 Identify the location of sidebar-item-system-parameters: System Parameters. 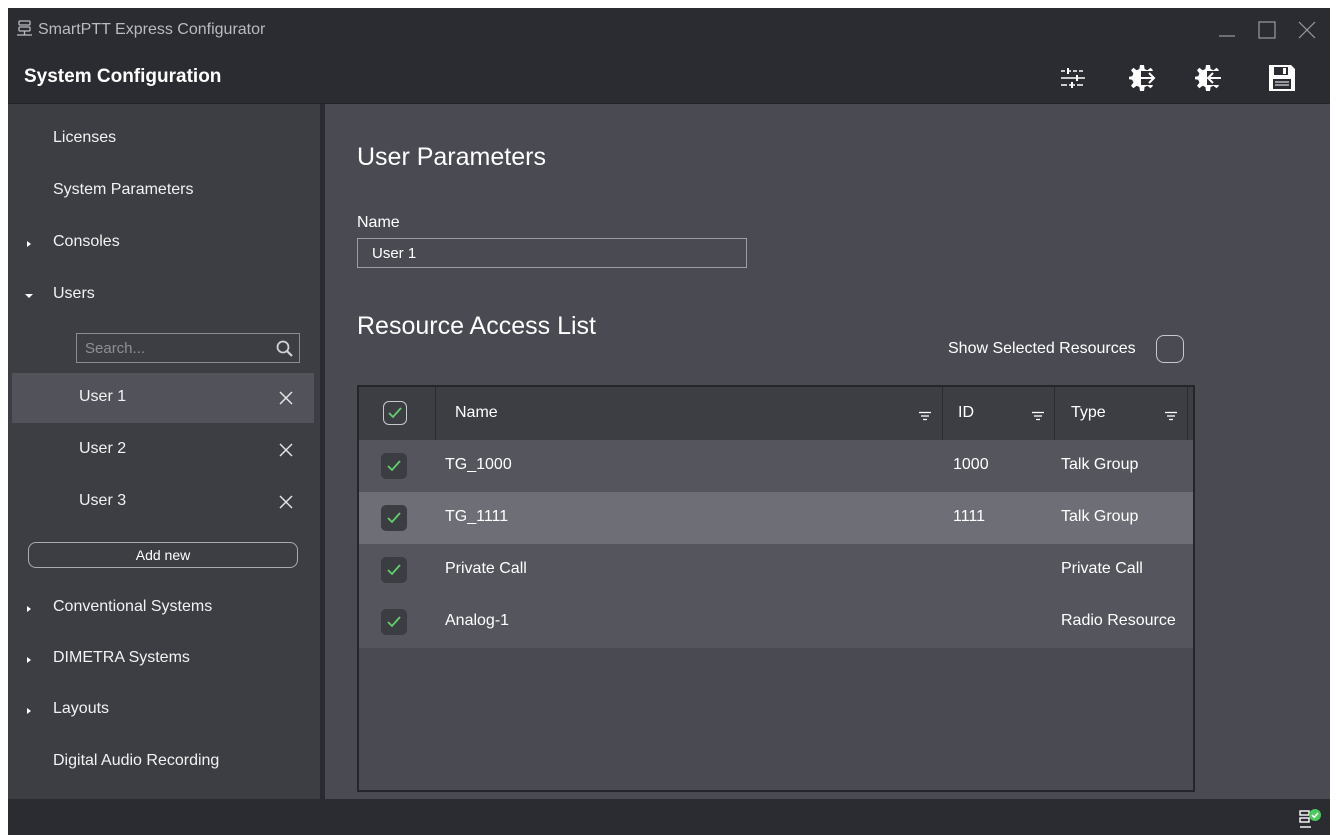
(161, 191).